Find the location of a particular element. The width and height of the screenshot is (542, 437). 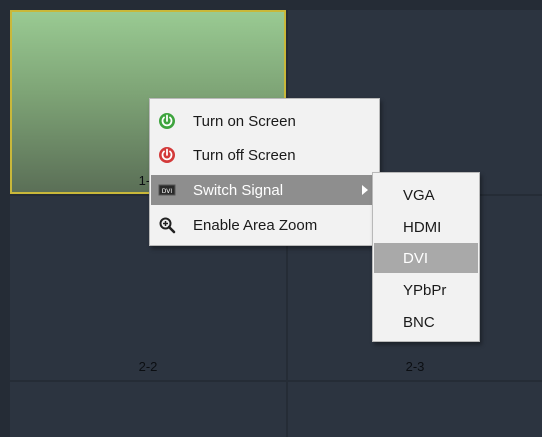

submenu-item-vga: VGA is located at coordinates (426, 195).